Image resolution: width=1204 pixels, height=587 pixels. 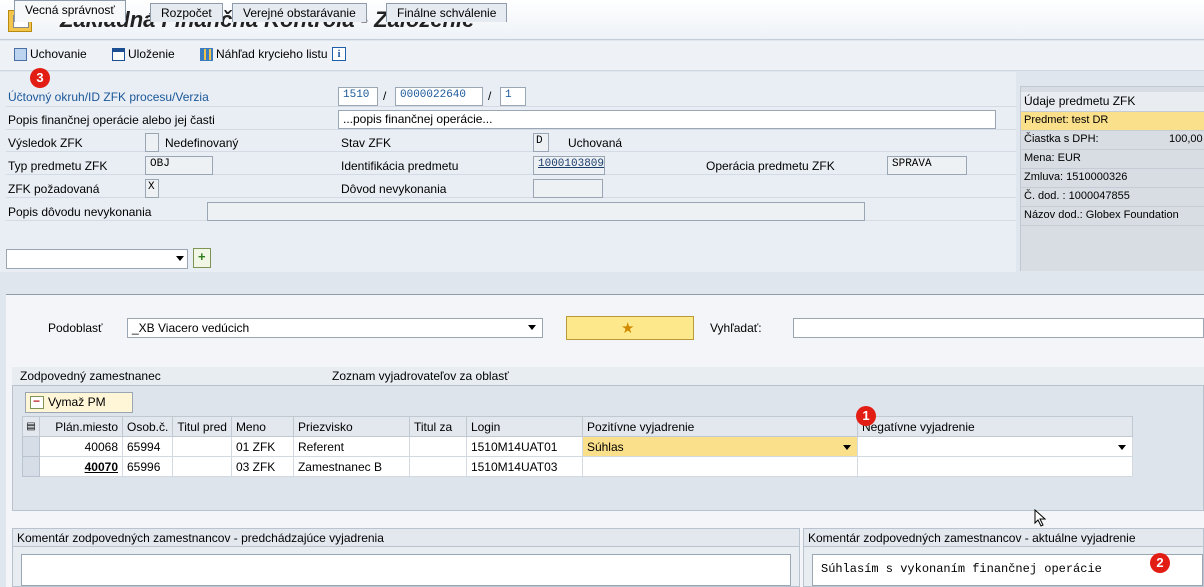 What do you see at coordinates (206, 54) in the screenshot?
I see `preview-icon` at bounding box center [206, 54].